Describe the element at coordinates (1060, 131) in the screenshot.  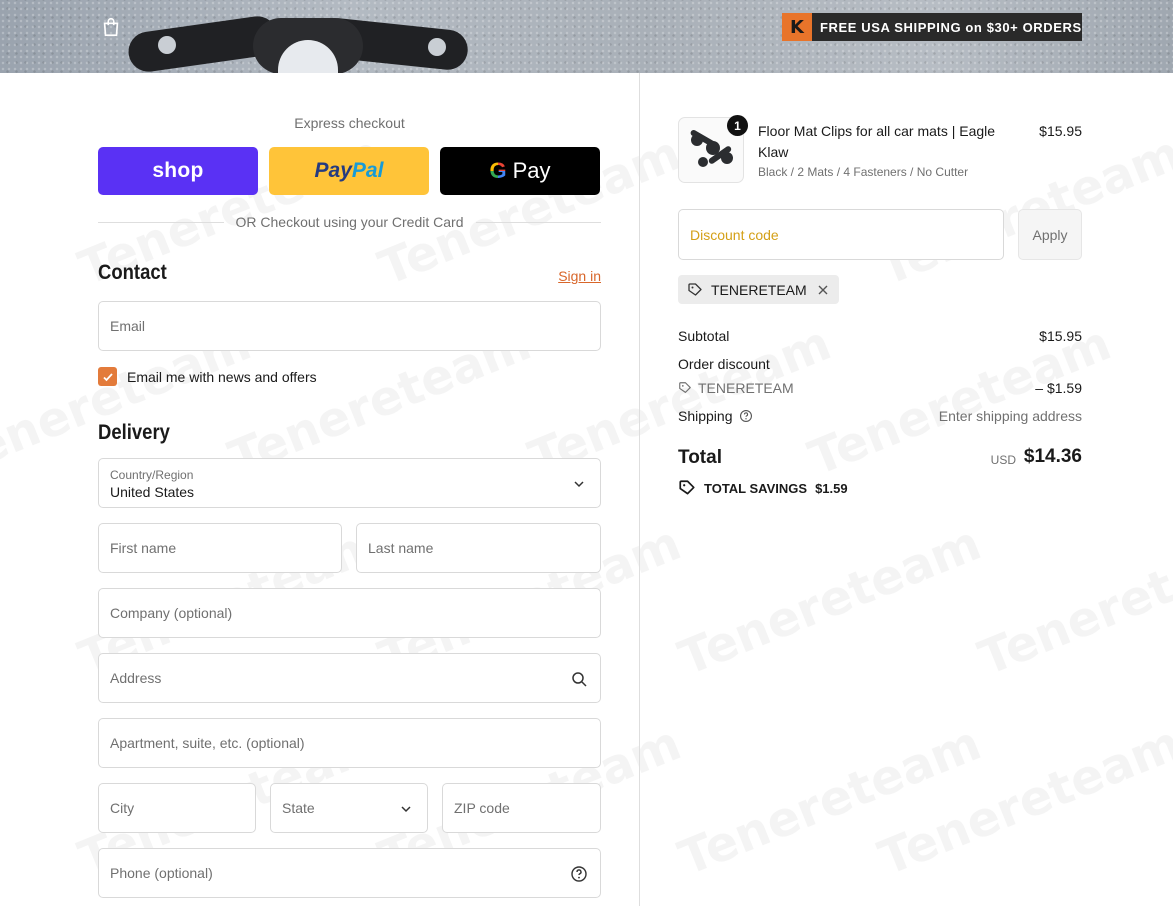
I see `product-price: $15.95` at that location.